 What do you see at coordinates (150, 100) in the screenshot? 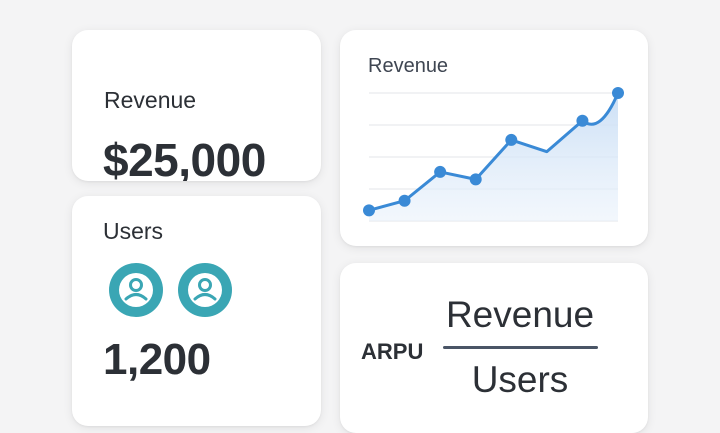
I see `revenue-label: Revenue` at bounding box center [150, 100].